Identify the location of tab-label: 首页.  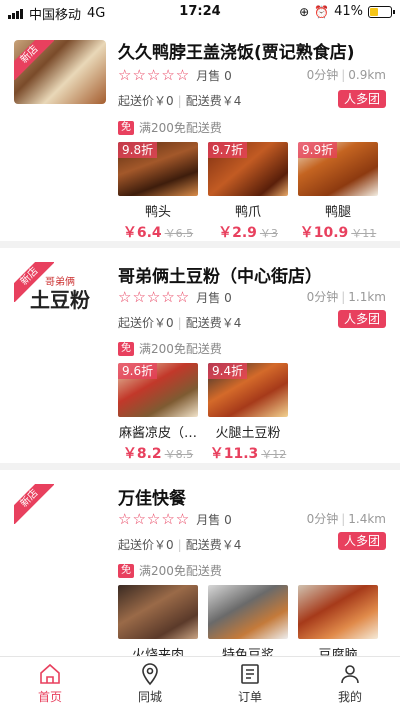
(49, 697).